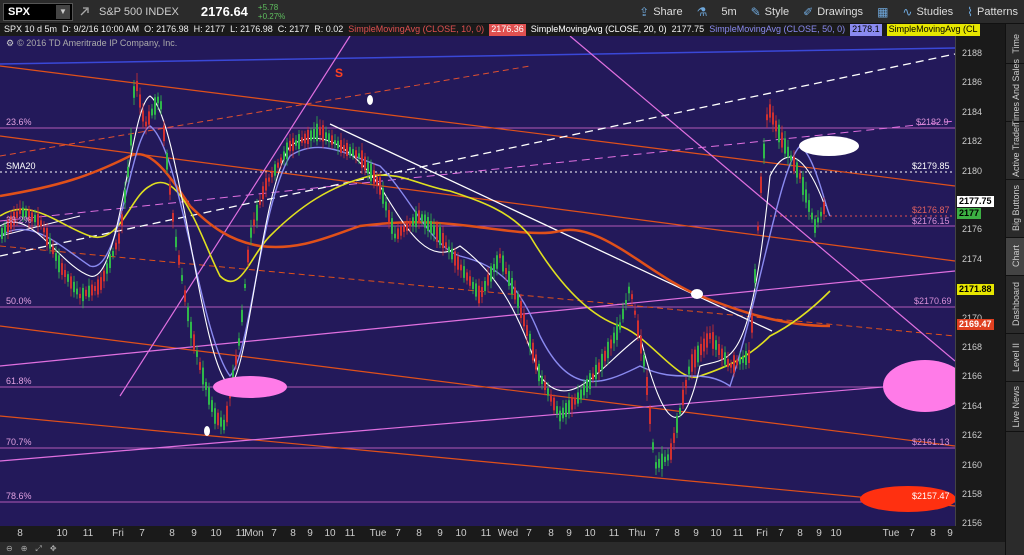 This screenshot has height=555, width=1024. Describe the element at coordinates (972, 405) in the screenshot. I see `price-tick: 2164` at that location.